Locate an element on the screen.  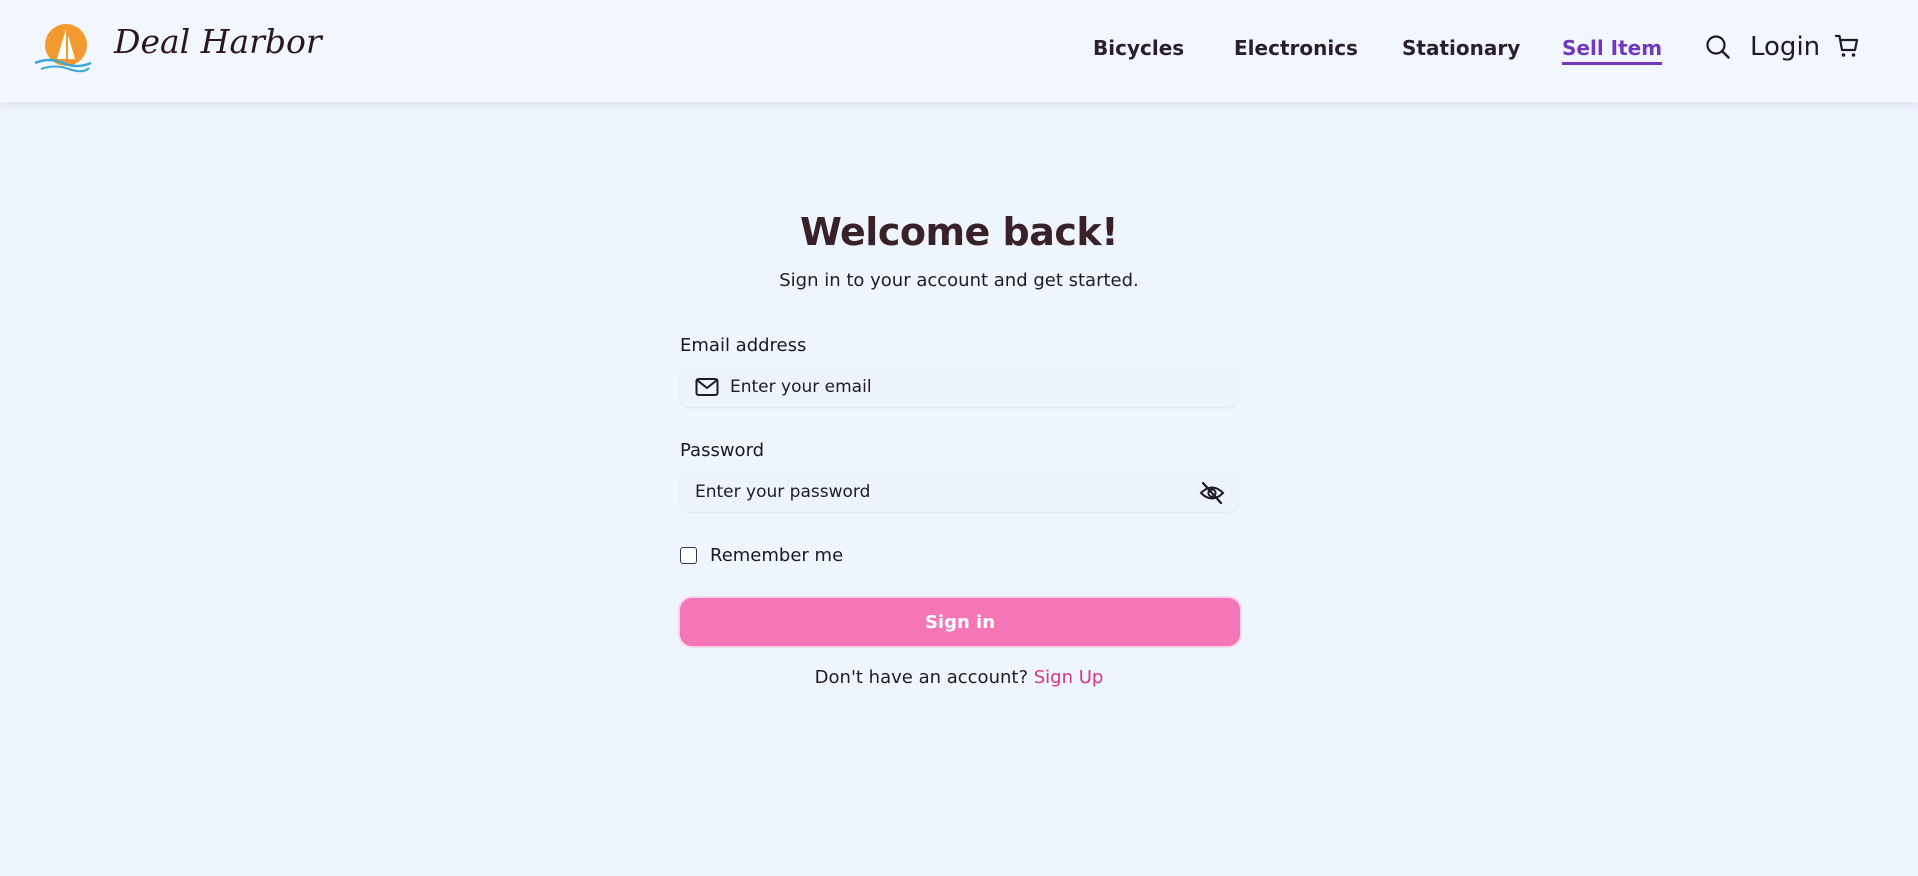
signup-prompt-text: Don't have an account? is located at coordinates (921, 677).